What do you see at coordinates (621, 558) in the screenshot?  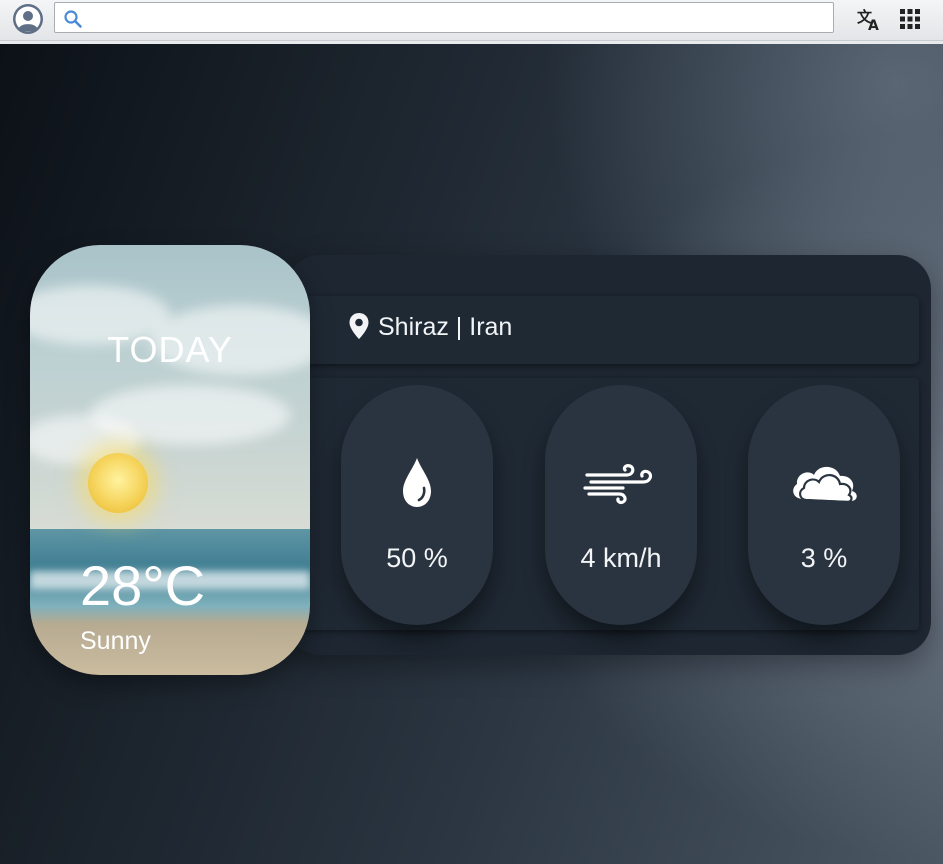 I see `wind-value: 4 km/h` at bounding box center [621, 558].